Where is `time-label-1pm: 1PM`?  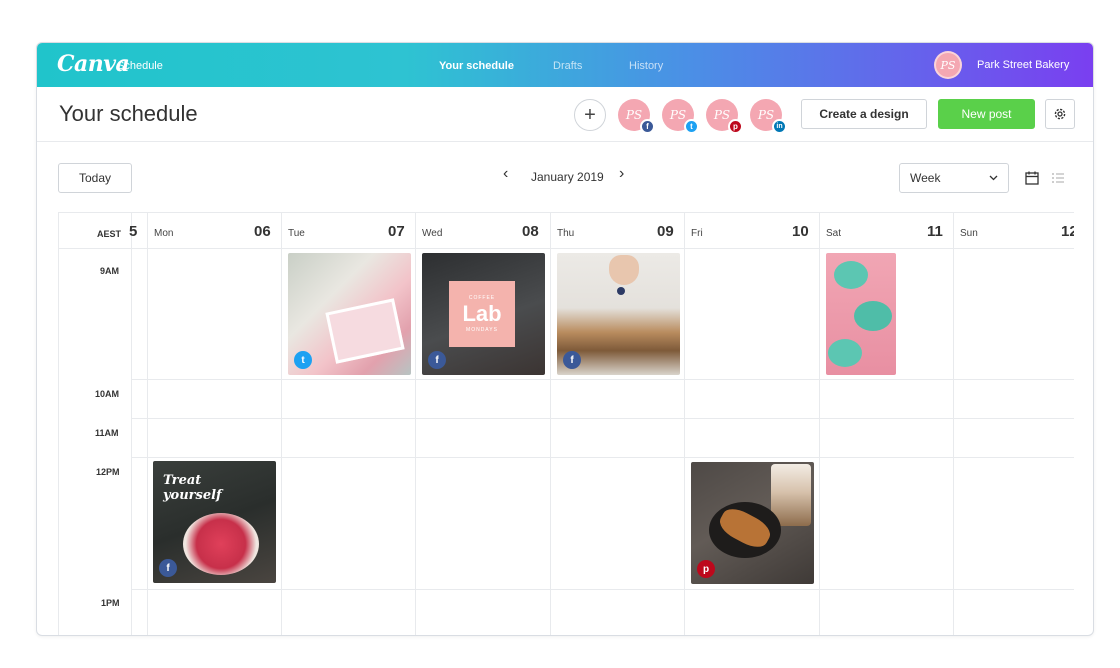
time-label-1pm: 1PM is located at coordinates (110, 603).